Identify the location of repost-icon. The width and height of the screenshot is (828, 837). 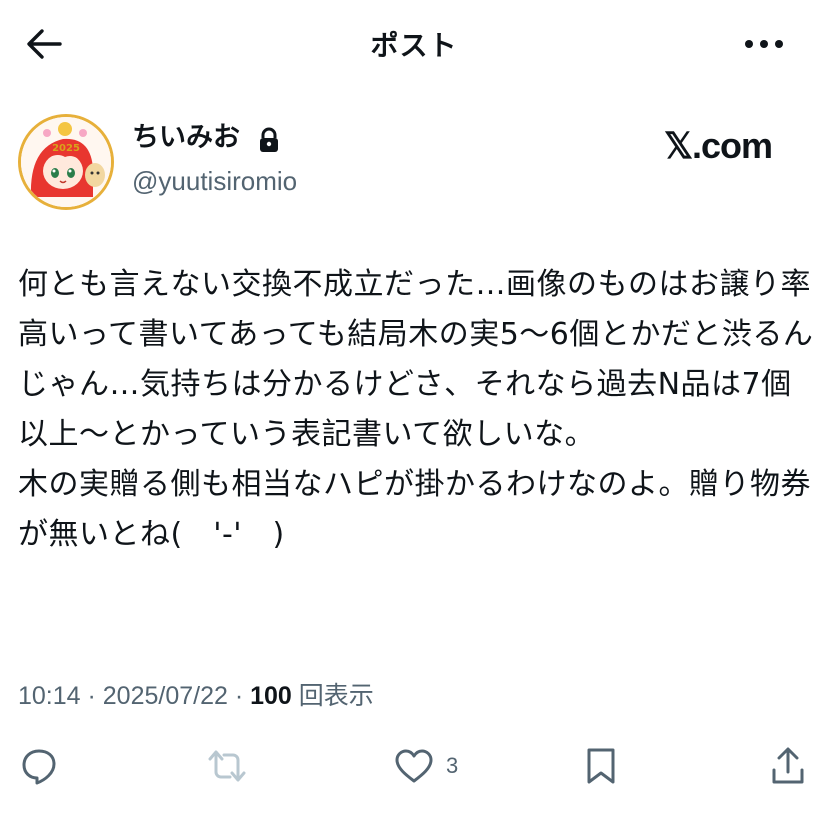
(227, 766).